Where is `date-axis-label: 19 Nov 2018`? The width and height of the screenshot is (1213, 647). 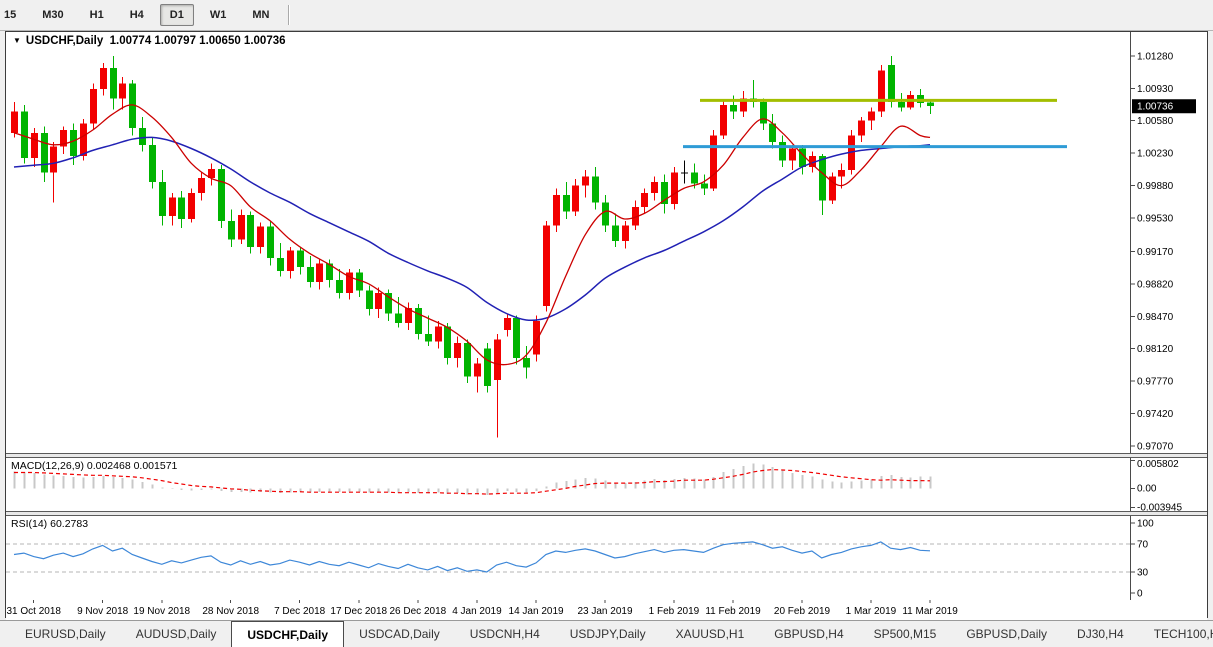
date-axis-label: 19 Nov 2018 is located at coordinates (161, 611).